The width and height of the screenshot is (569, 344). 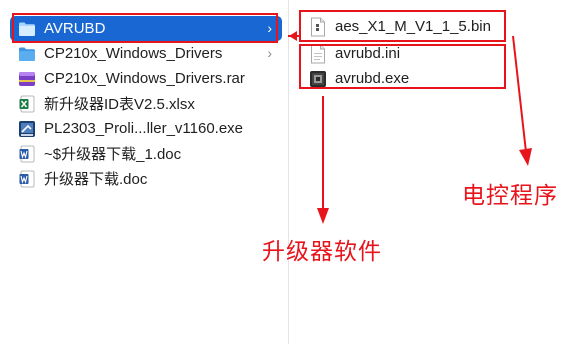 I want to click on arrow-ecu, so click(x=519, y=94).